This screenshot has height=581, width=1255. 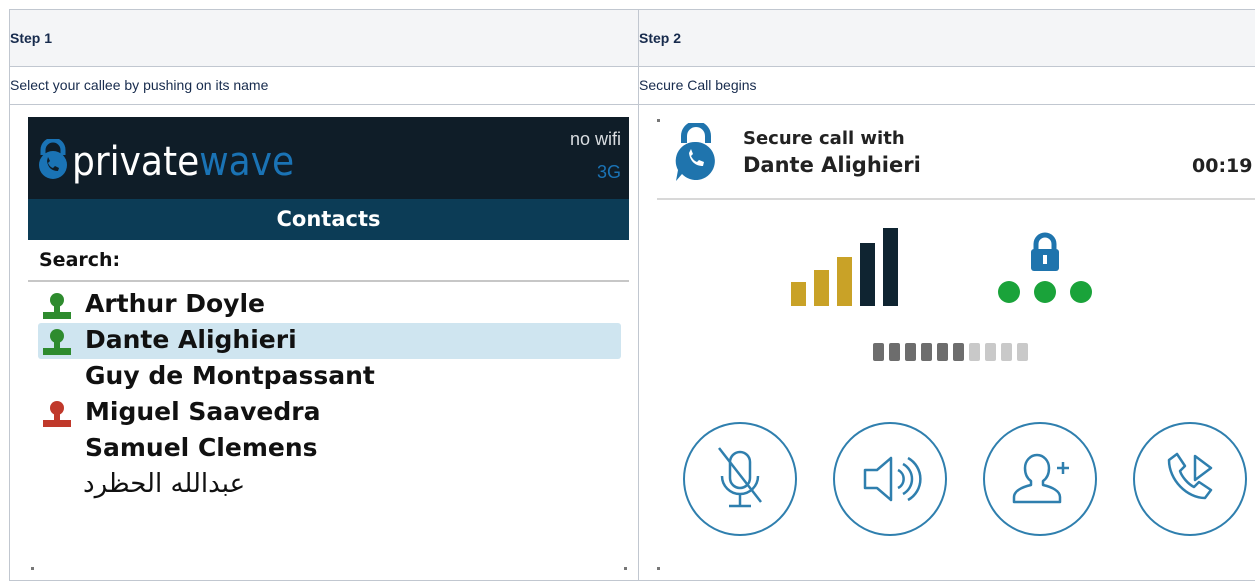 I want to click on contact-item: Guy de Montpassant, so click(x=329, y=377).